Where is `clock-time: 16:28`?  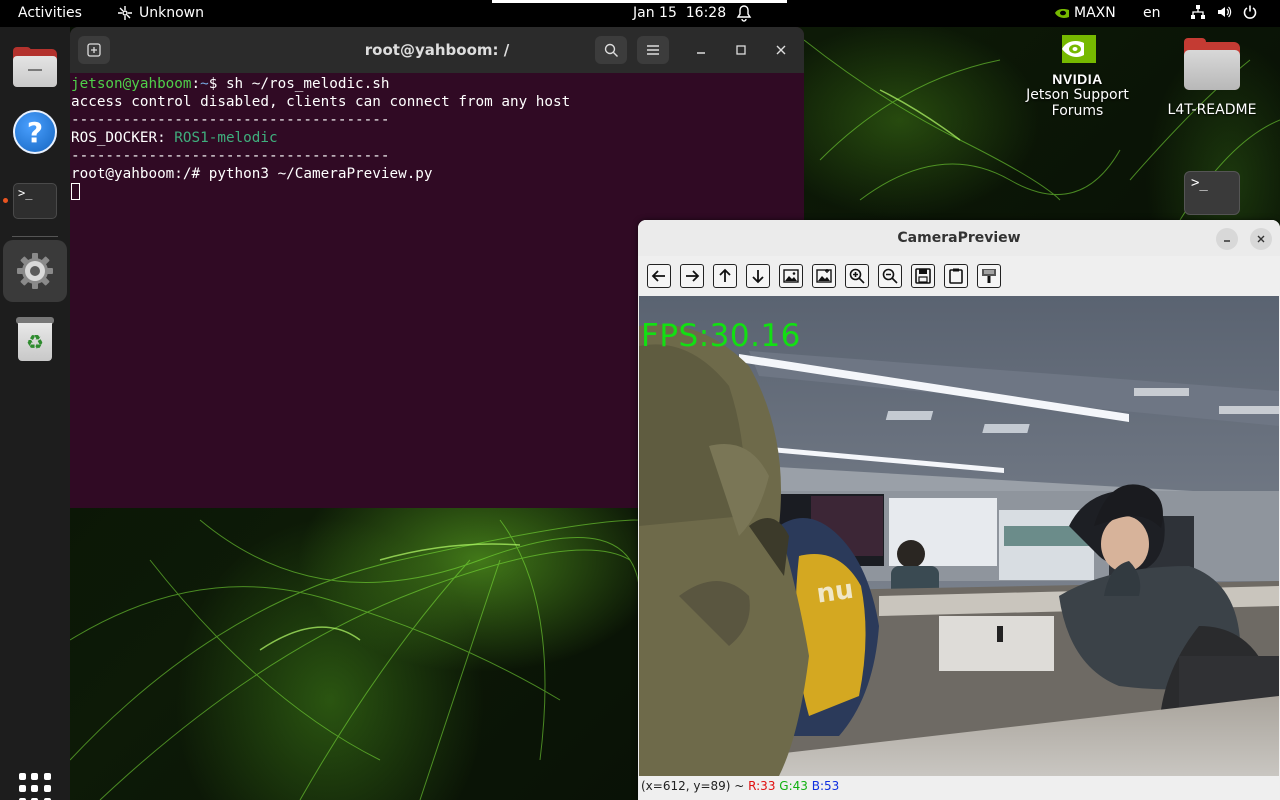
clock-time: 16:28 is located at coordinates (706, 13).